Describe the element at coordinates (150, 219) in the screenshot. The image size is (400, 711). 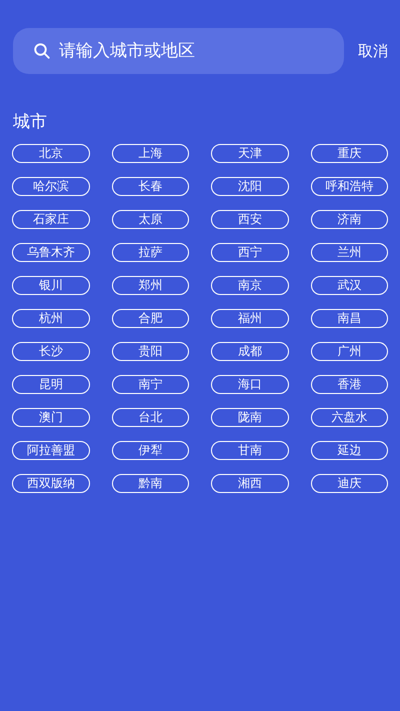
I see `city-chip: 太原` at that location.